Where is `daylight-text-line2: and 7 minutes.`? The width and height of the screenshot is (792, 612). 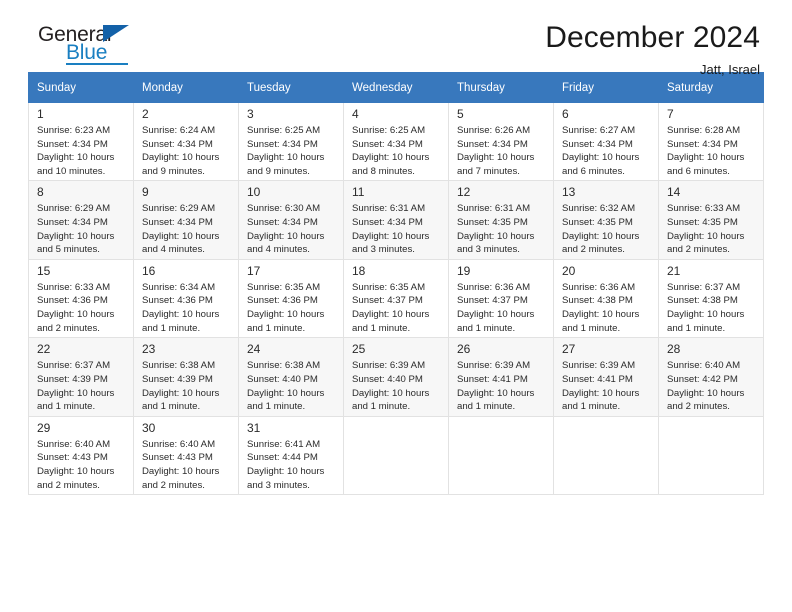
daylight-text-line2: and 7 minutes. is located at coordinates (488, 171).